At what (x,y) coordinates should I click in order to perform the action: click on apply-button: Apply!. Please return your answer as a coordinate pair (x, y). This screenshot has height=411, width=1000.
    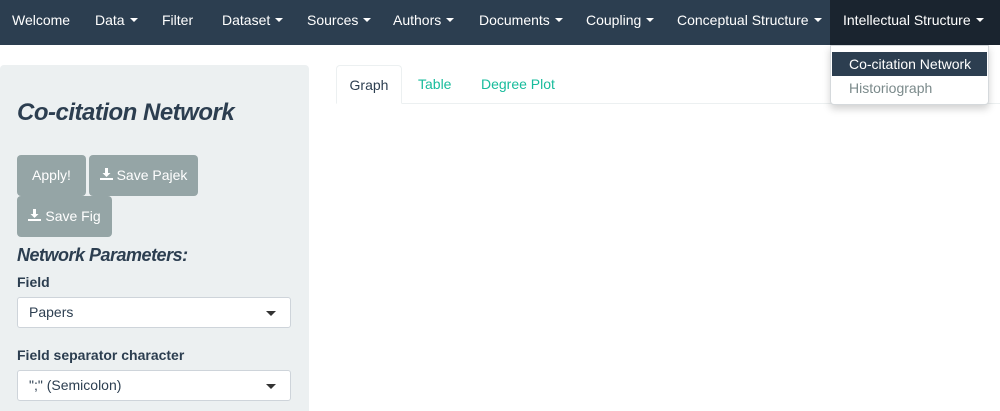
    Looking at the image, I should click on (51, 175).